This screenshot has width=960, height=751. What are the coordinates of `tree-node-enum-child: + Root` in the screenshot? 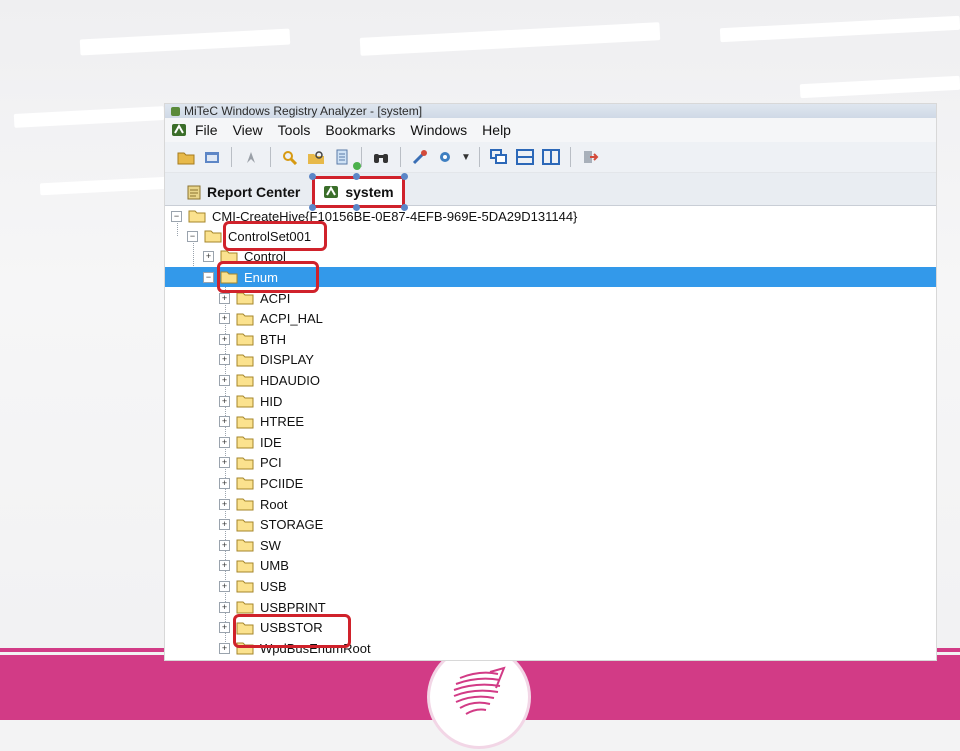 It's located at (253, 504).